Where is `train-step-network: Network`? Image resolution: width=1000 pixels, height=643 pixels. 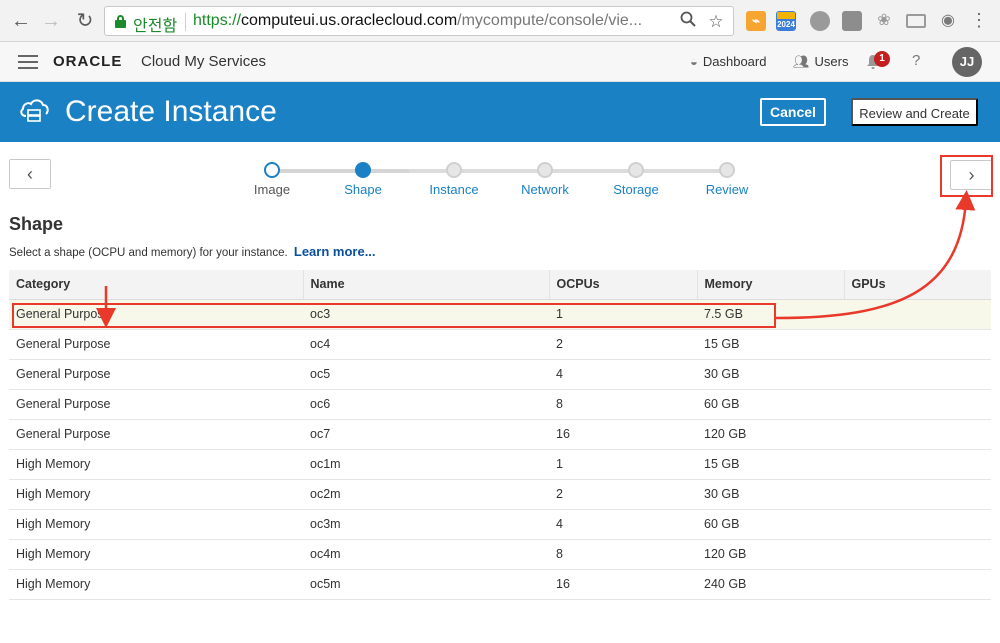 train-step-network: Network is located at coordinates (545, 179).